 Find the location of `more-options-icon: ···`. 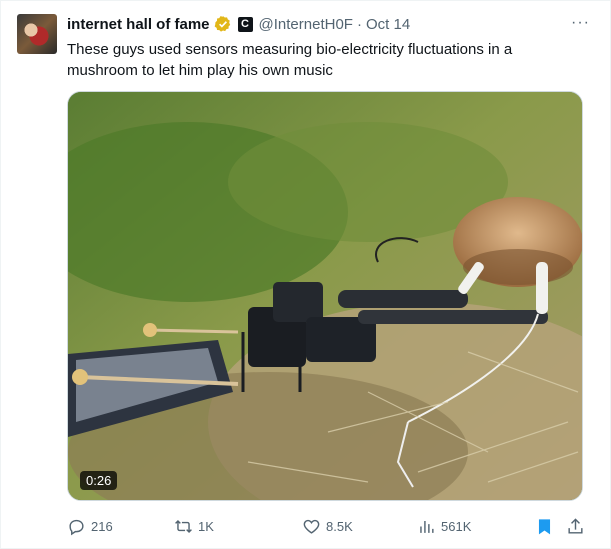

more-options-icon: ··· is located at coordinates (580, 23).